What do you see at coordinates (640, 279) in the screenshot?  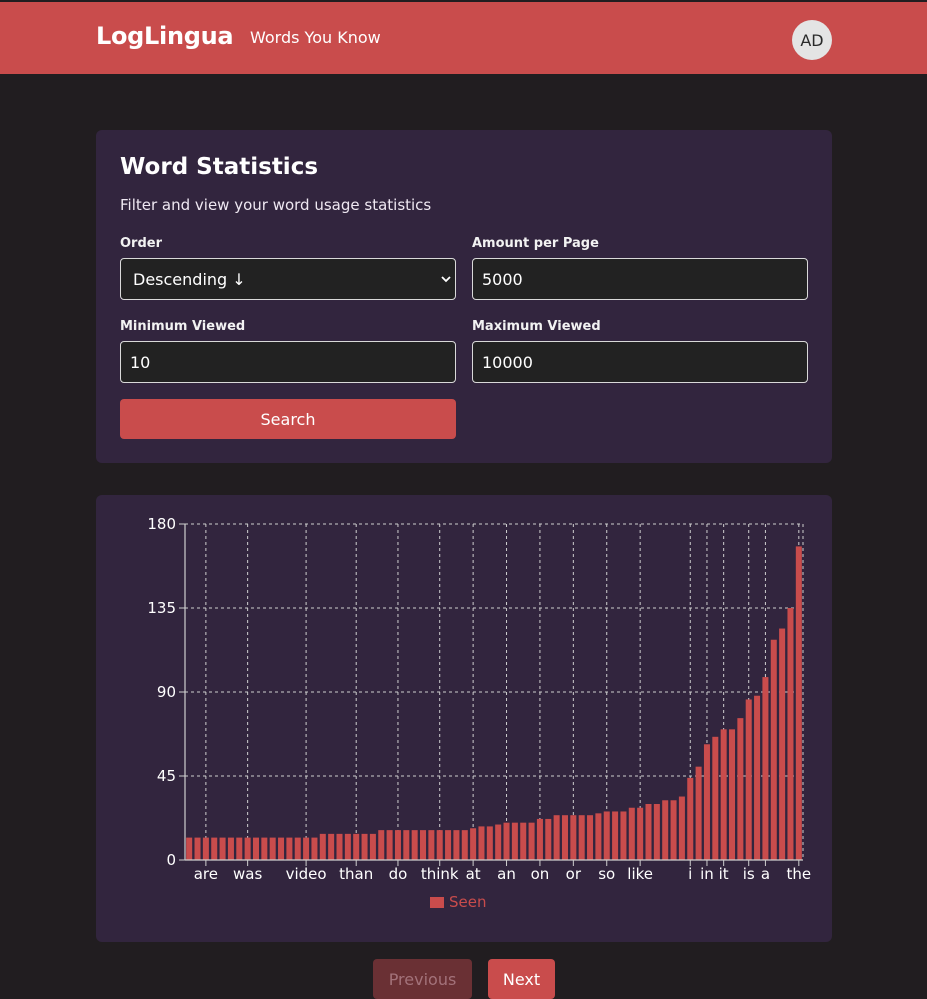 I see `amount-per-page-input: 5000` at bounding box center [640, 279].